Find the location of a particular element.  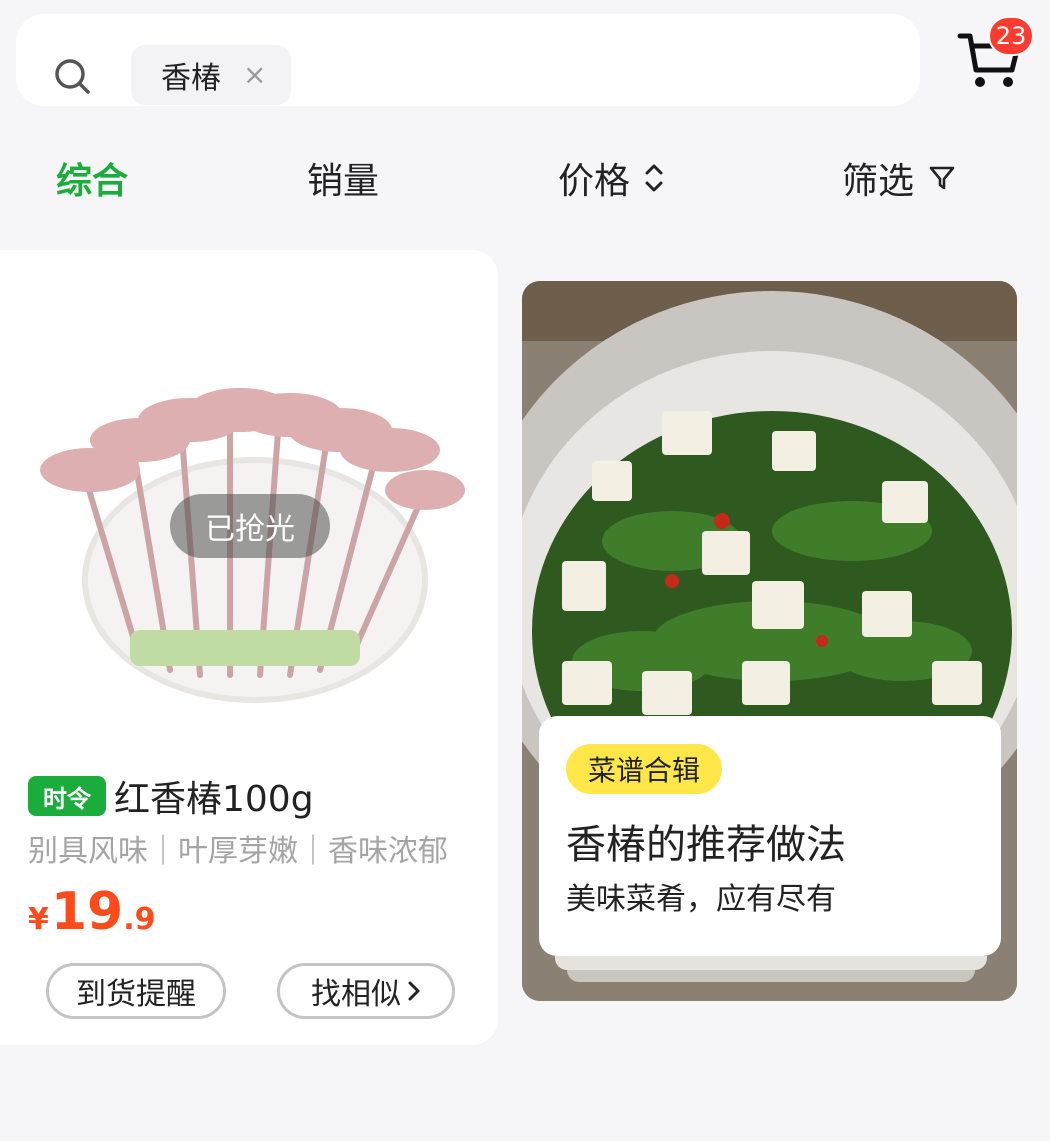

tab-filter: 筛选 is located at coordinates (899, 178).